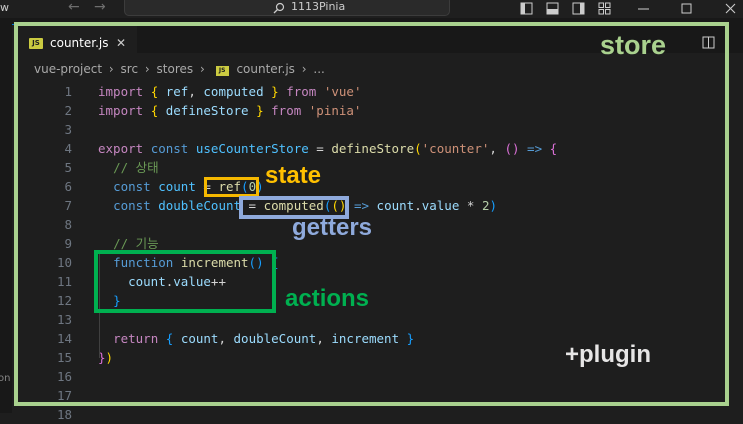  Describe the element at coordinates (608, 354) in the screenshot. I see `plugin-annotation: +plugin` at that location.